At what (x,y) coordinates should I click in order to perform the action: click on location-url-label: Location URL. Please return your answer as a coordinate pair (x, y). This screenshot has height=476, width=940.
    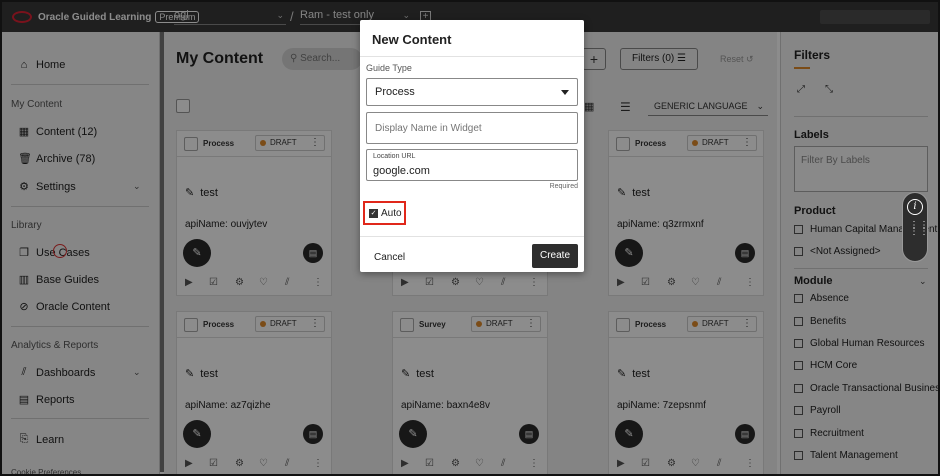
    Looking at the image, I should click on (394, 156).